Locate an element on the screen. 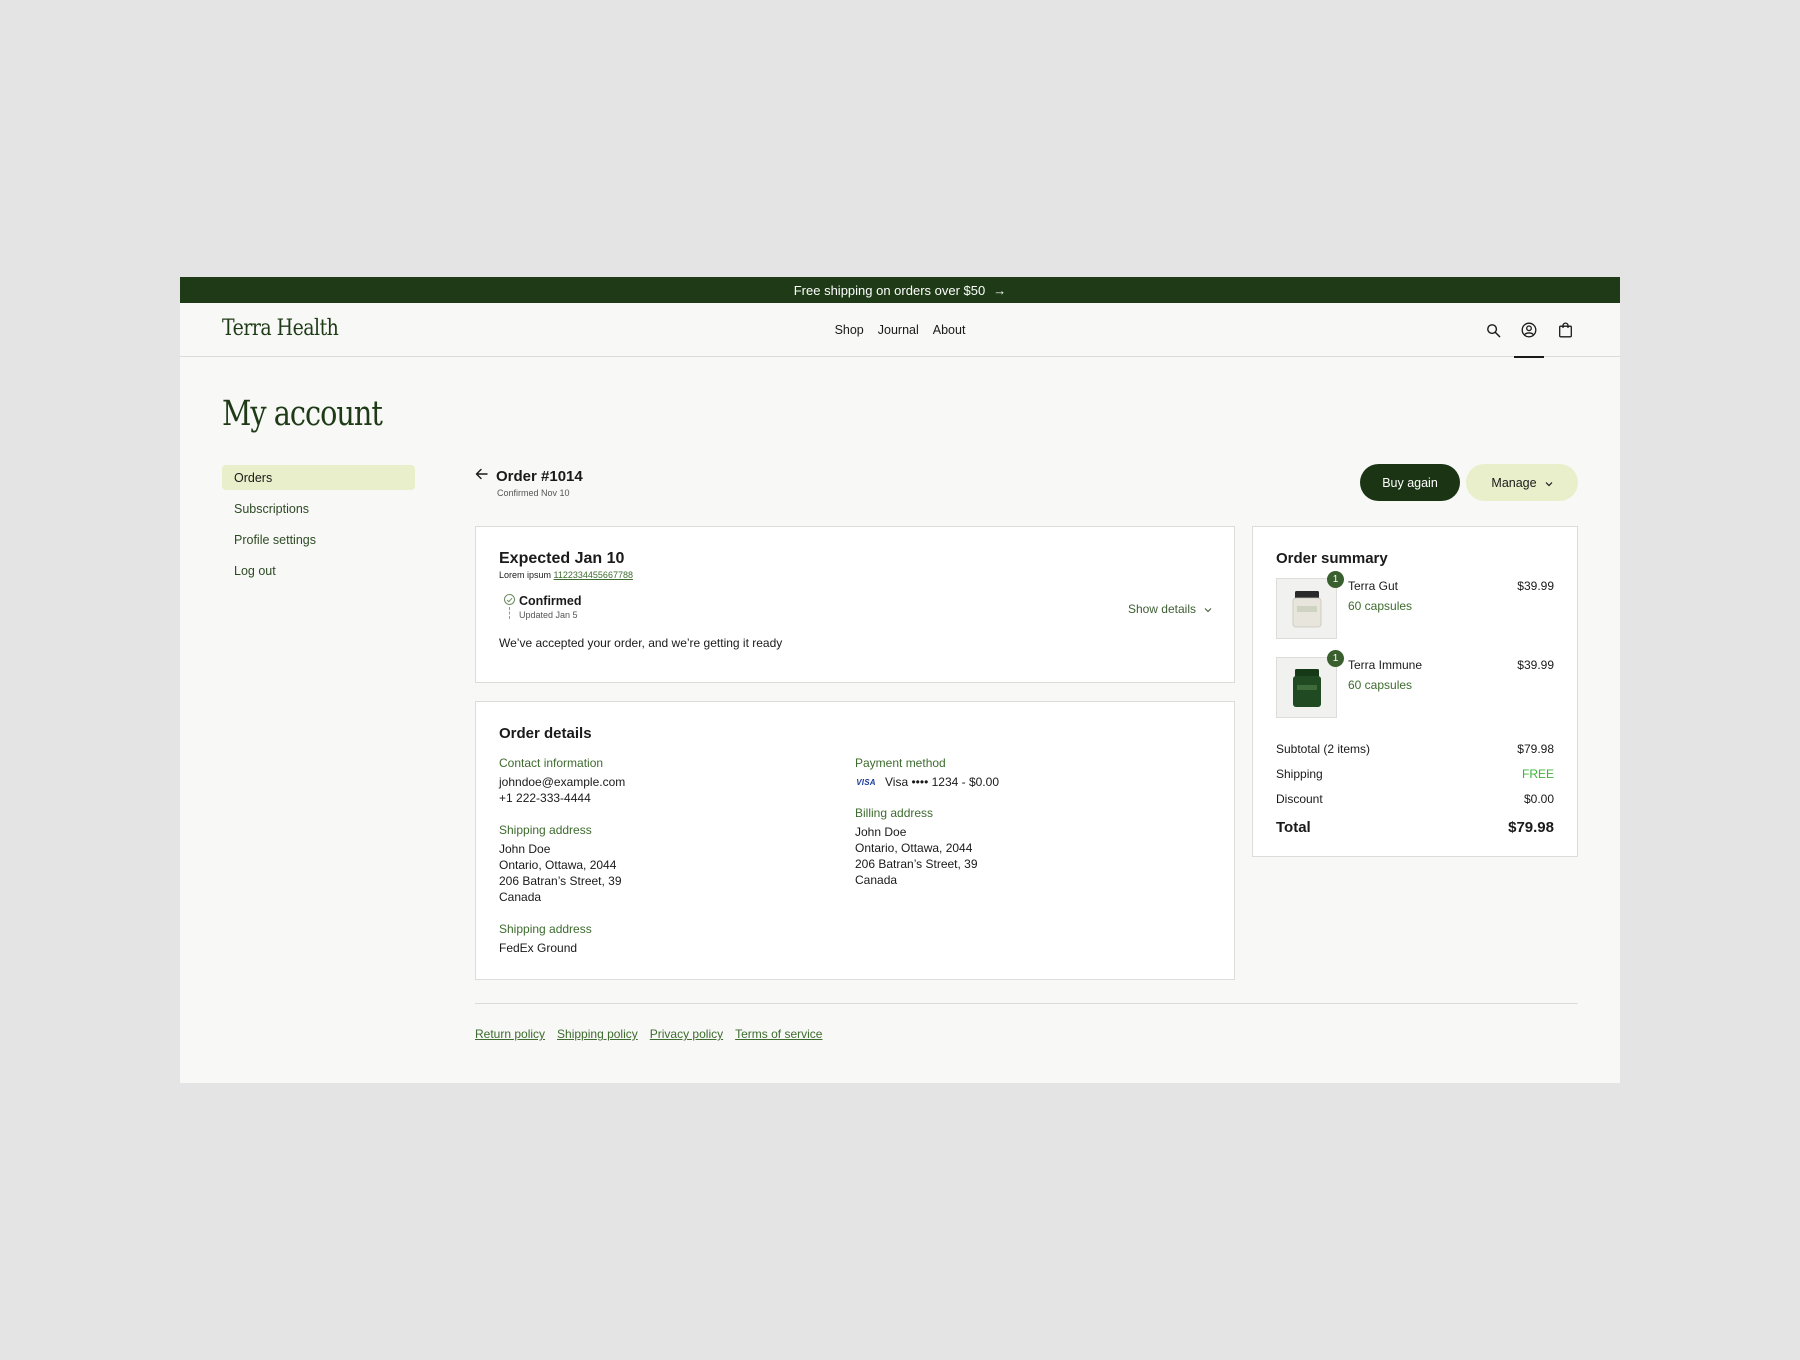  sidebar-item-profile-settings: Profile settings is located at coordinates (318, 539).